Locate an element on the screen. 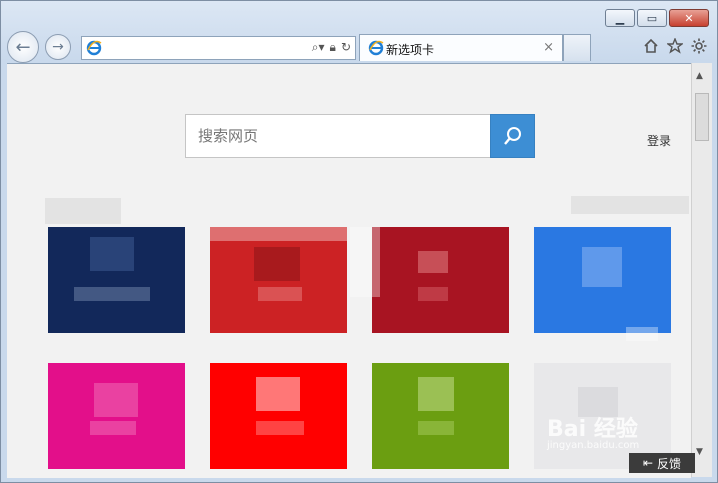 The width and height of the screenshot is (718, 483). back-button: ← is located at coordinates (23, 47).